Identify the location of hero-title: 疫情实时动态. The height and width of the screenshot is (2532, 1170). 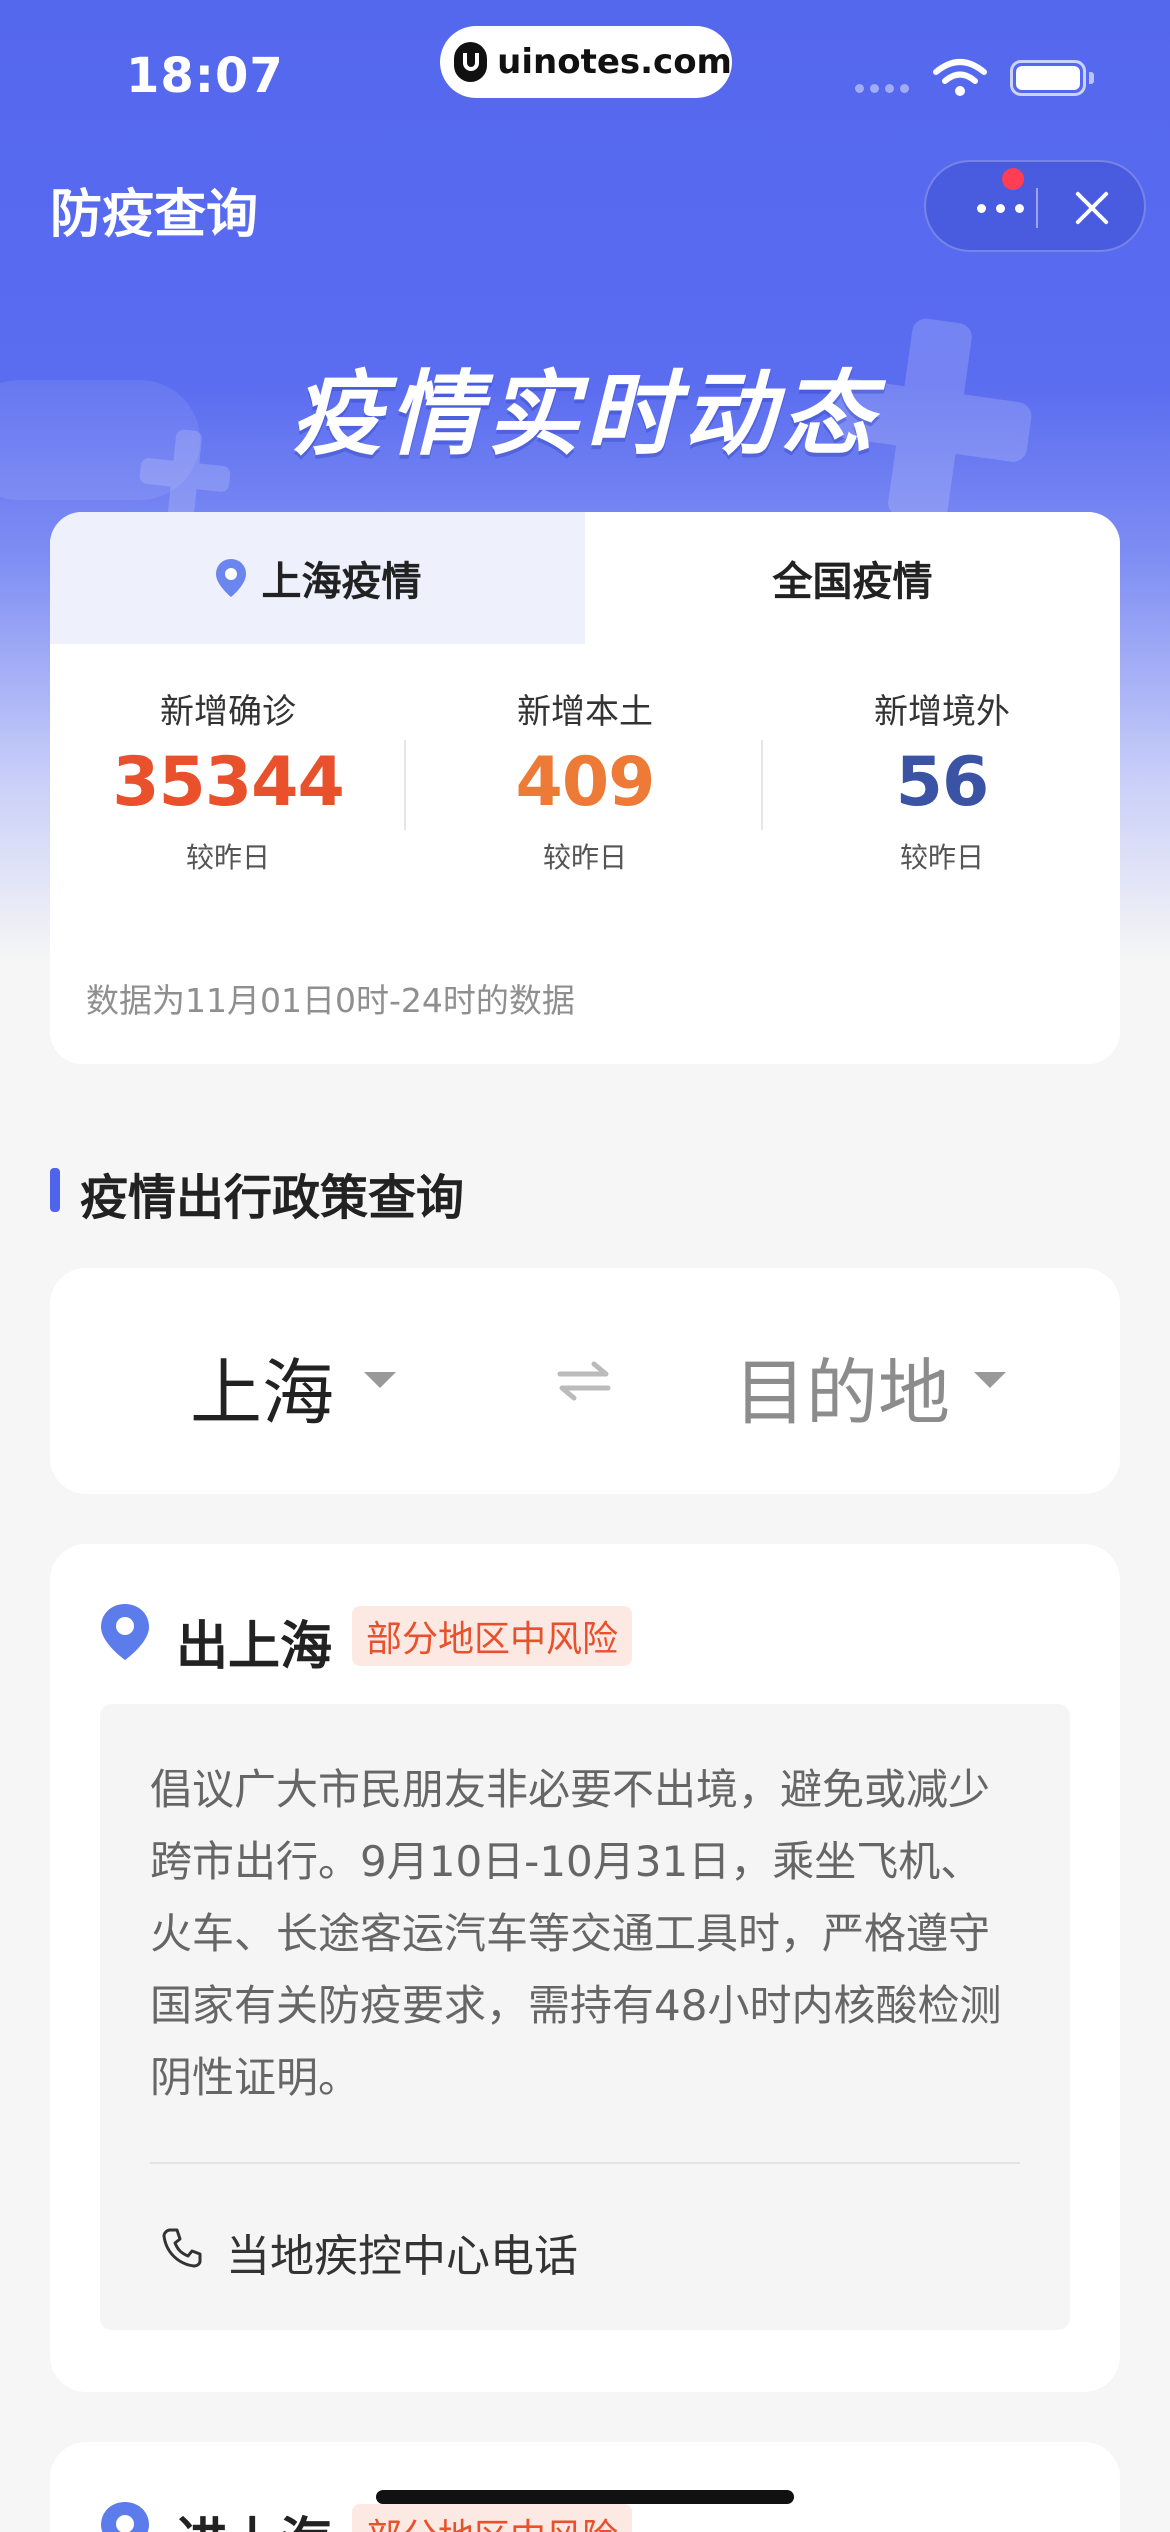
(584, 414).